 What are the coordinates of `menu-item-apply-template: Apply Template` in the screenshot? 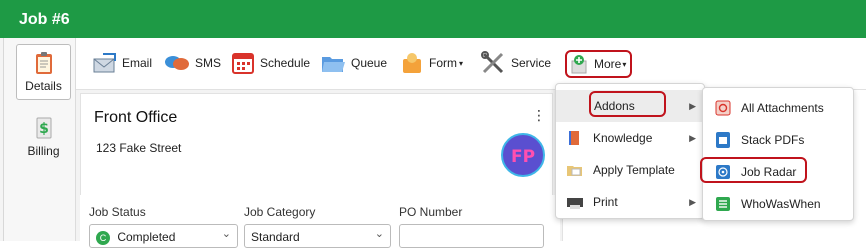 It's located at (630, 170).